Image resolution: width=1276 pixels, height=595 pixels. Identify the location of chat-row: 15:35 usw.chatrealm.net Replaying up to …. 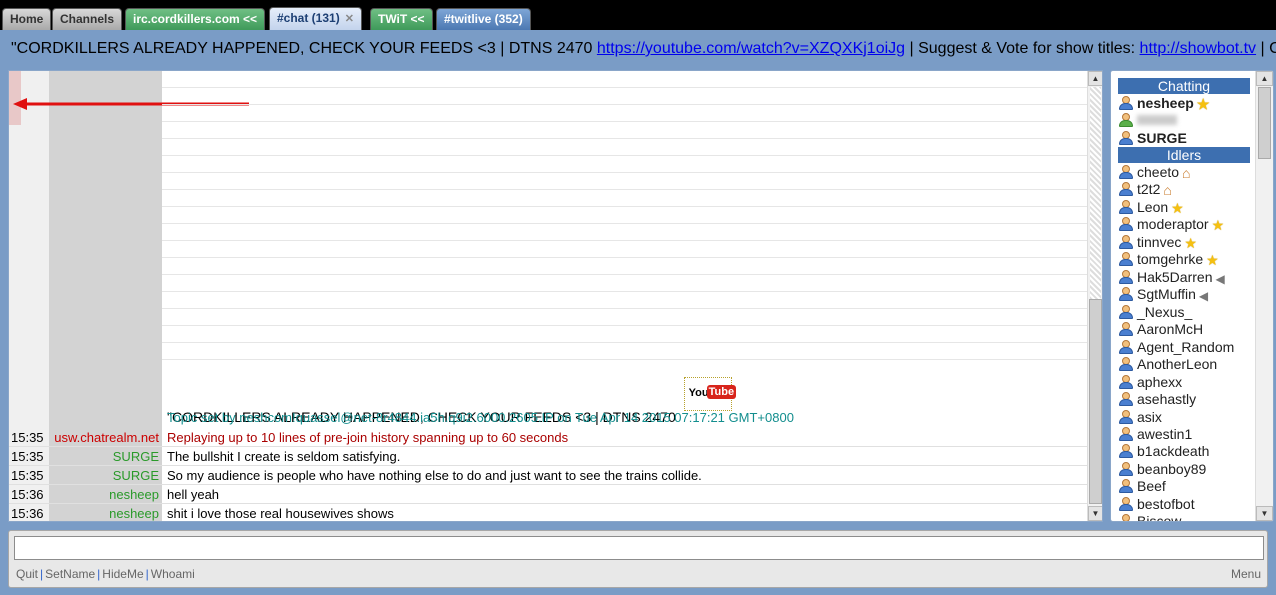
(548, 437).